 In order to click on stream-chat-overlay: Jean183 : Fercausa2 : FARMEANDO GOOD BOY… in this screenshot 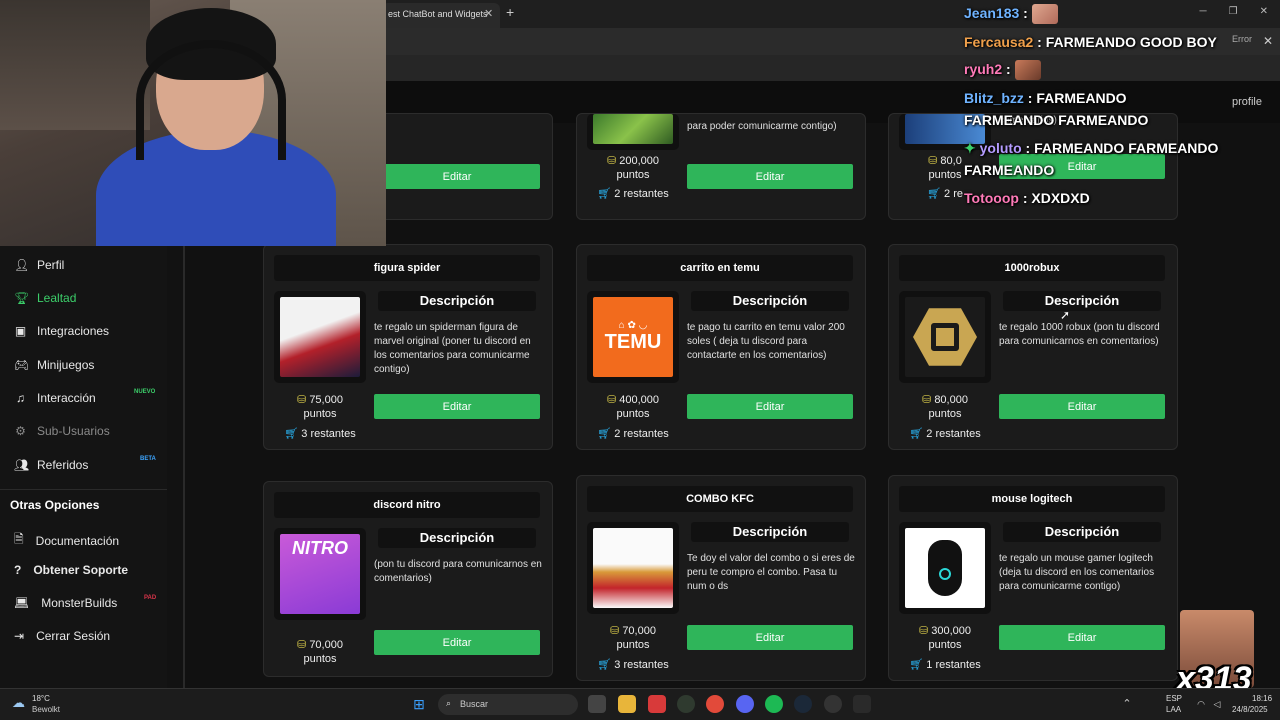, I will do `click(1089, 106)`.